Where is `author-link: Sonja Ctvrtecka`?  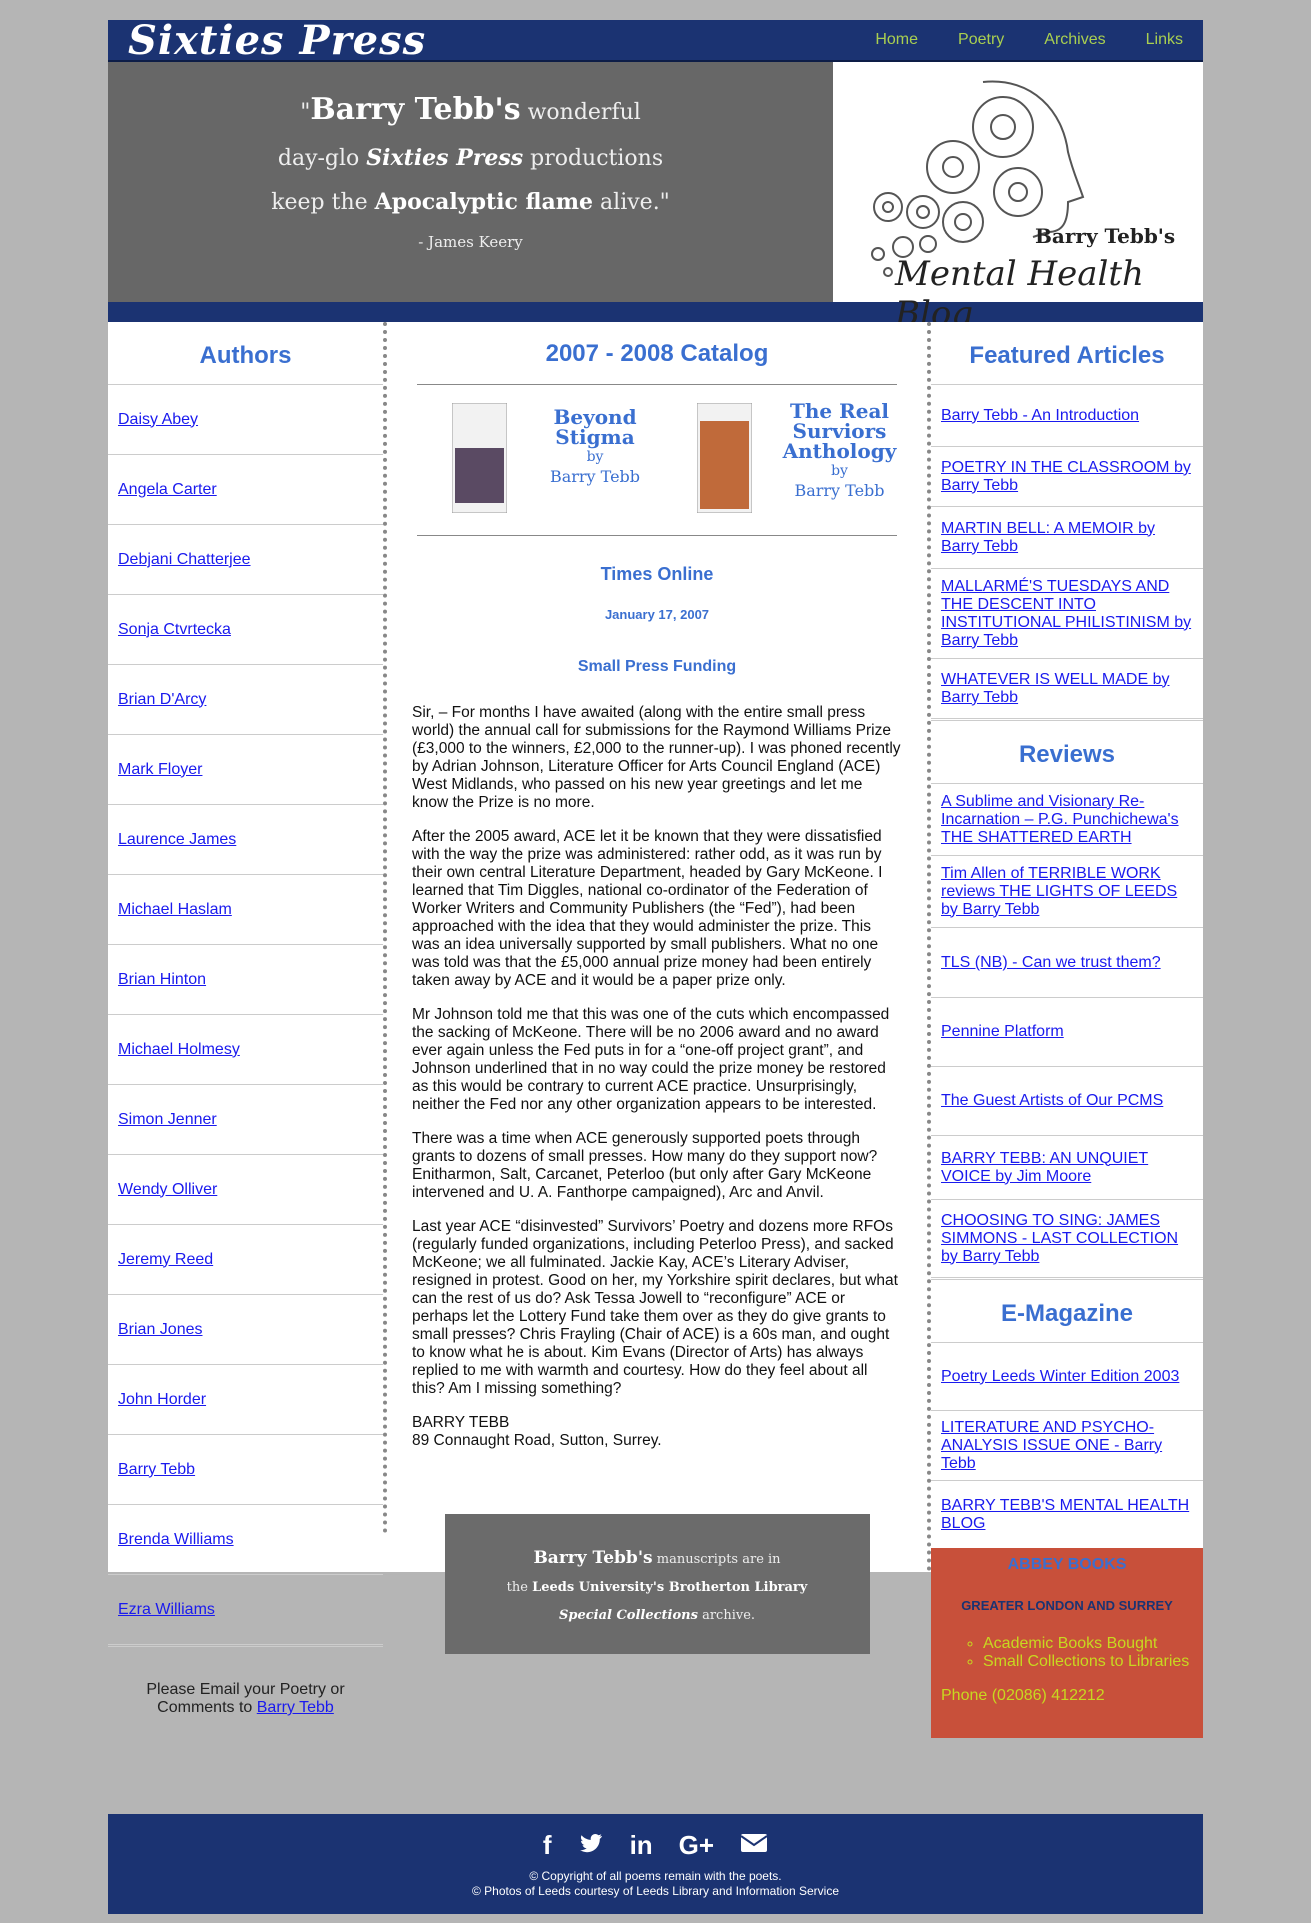
author-link: Sonja Ctvrtecka is located at coordinates (174, 630).